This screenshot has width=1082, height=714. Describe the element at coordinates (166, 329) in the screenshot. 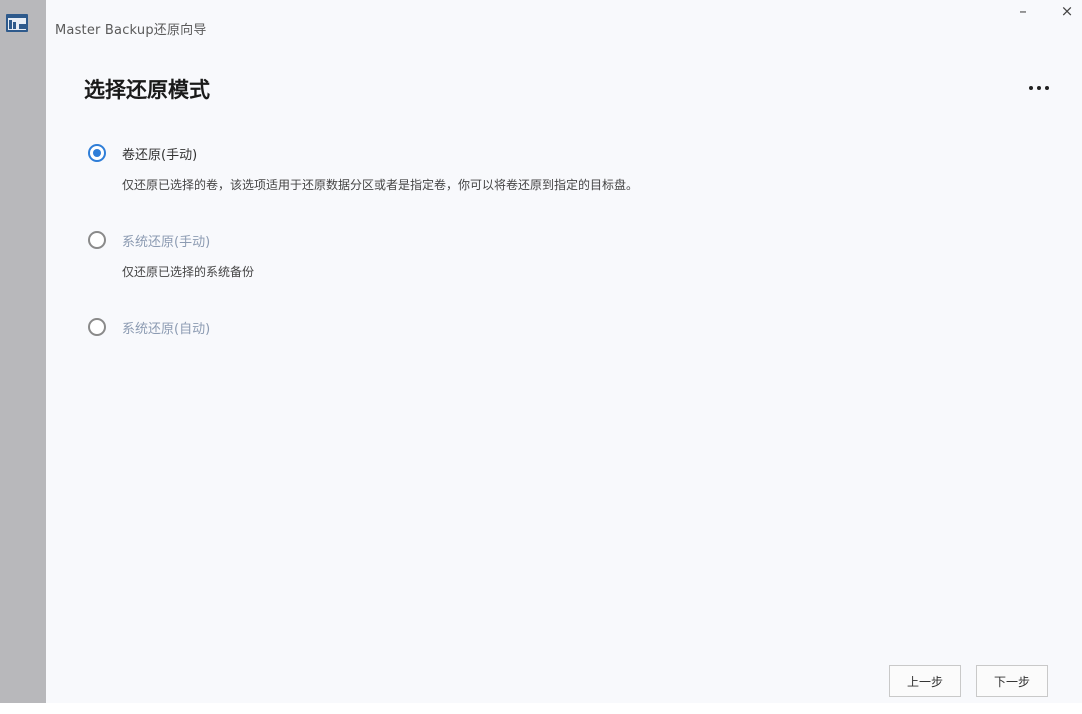

I see `option-label-system-restore-auto: 系统还原(自动)` at that location.